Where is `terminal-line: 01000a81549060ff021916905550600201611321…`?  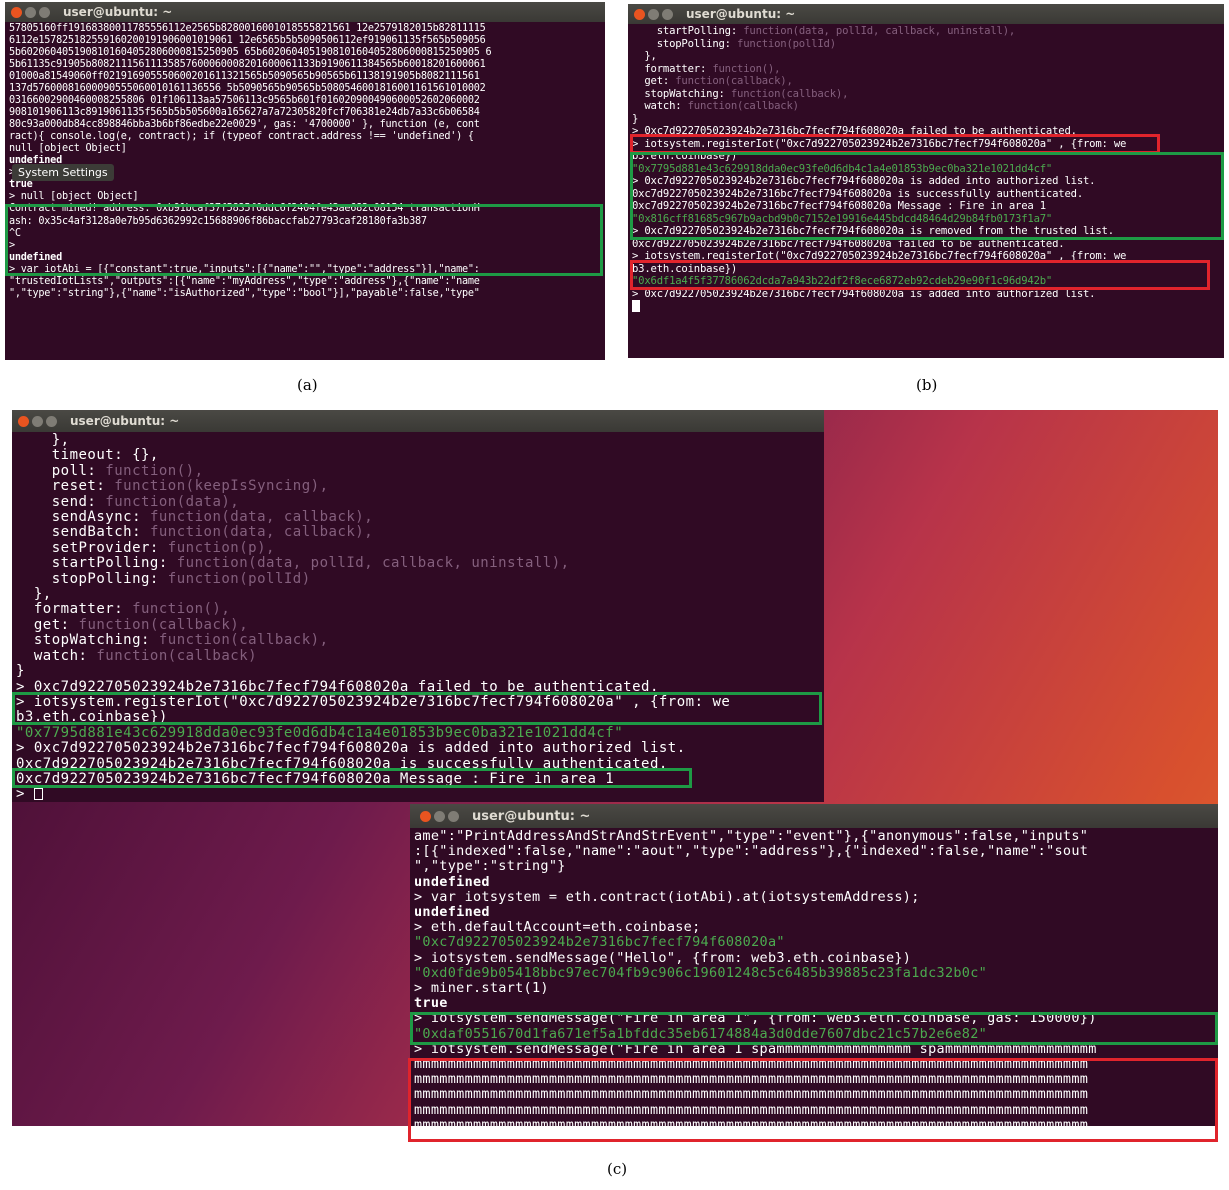
terminal-line: 01000a81549060ff021916905550600201611321… is located at coordinates (244, 77).